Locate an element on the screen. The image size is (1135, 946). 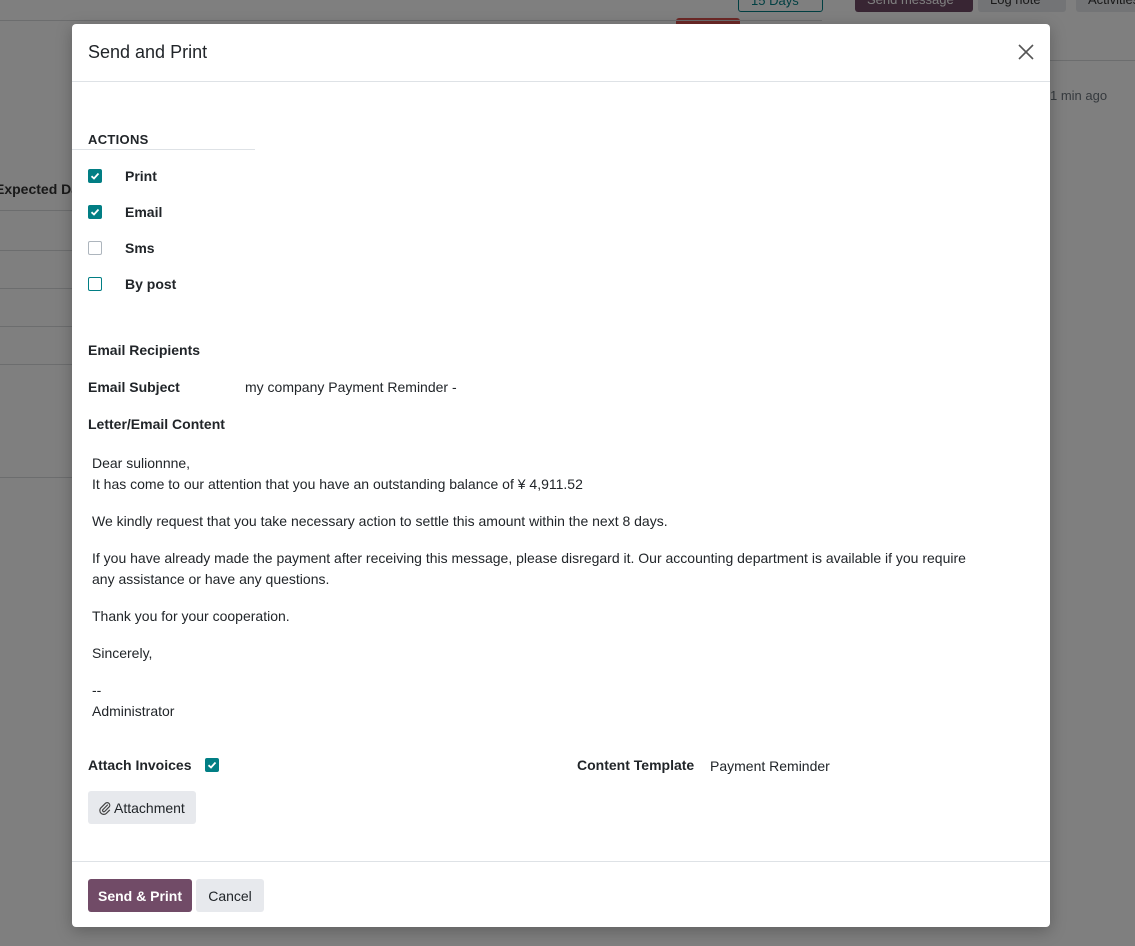
content-line: Sincerely, is located at coordinates (122, 653).